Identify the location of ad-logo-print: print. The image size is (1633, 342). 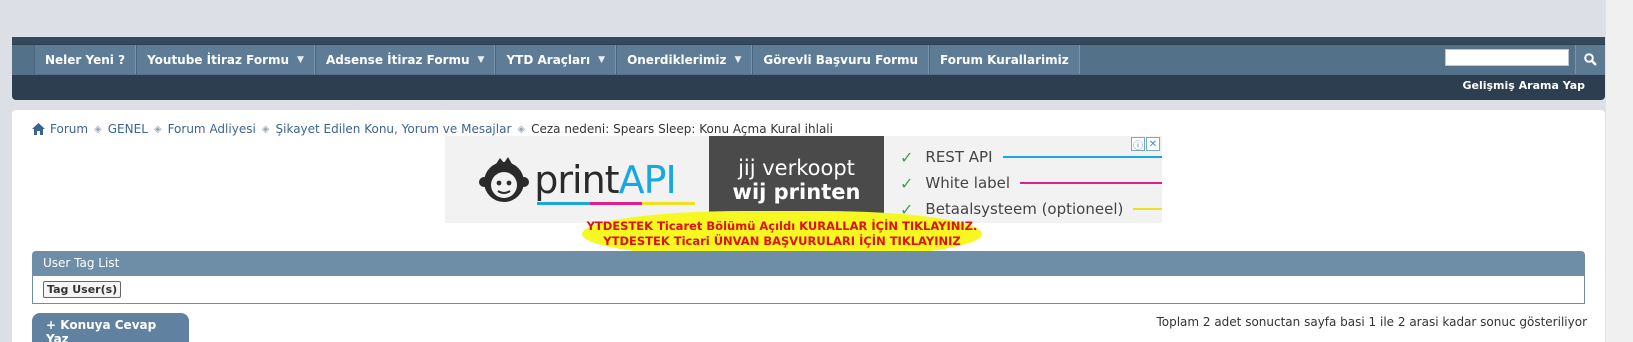
(576, 179).